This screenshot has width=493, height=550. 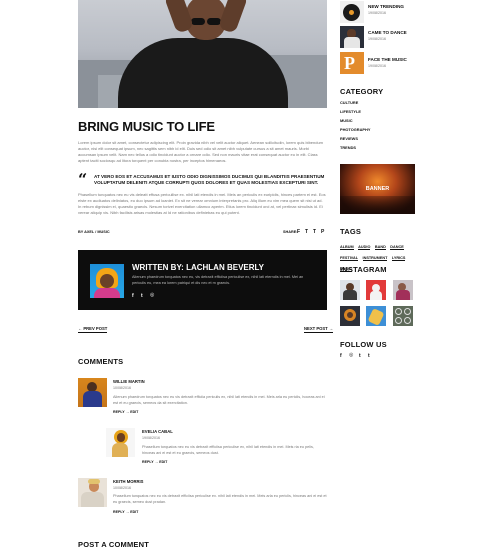 What do you see at coordinates (146, 126) in the screenshot?
I see `article-title: BRING MUSIC TO LIFE` at bounding box center [146, 126].